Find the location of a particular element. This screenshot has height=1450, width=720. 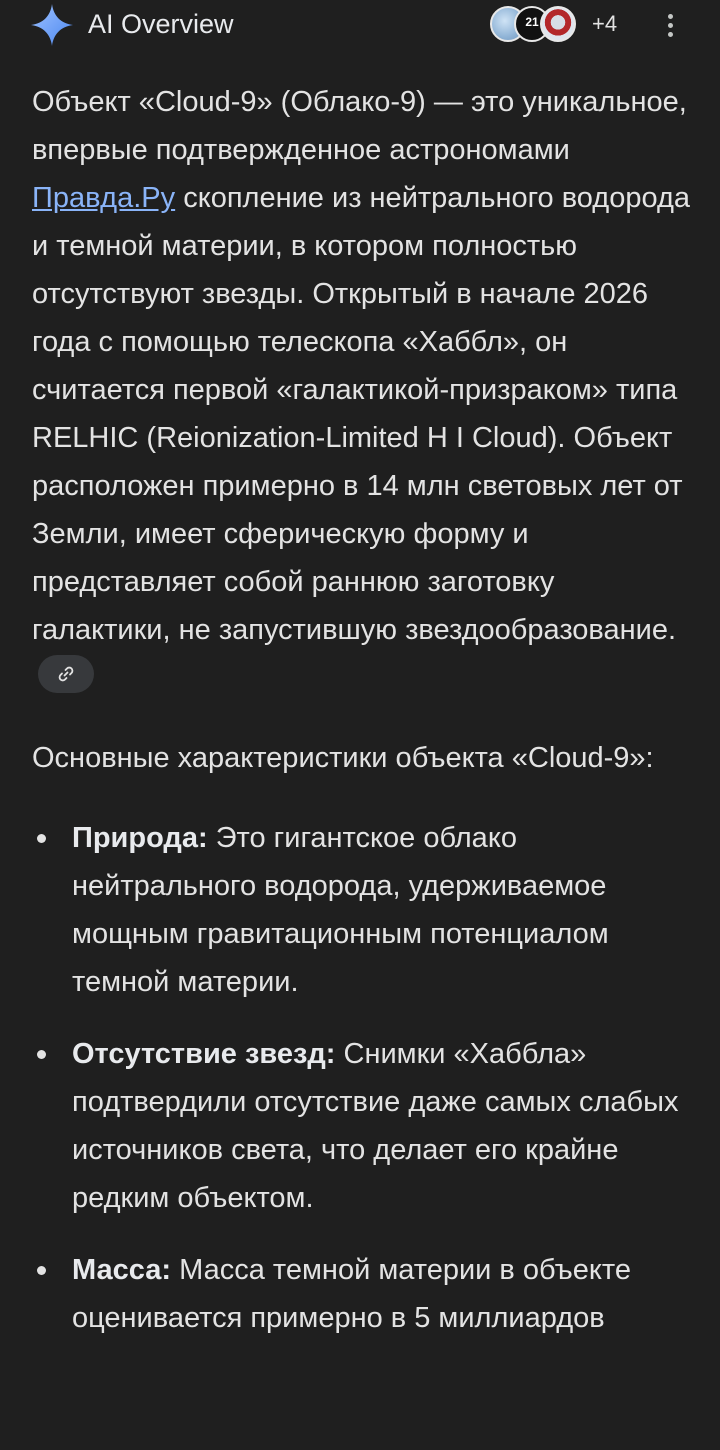

ai-overview-title: AI Overview is located at coordinates (161, 24).